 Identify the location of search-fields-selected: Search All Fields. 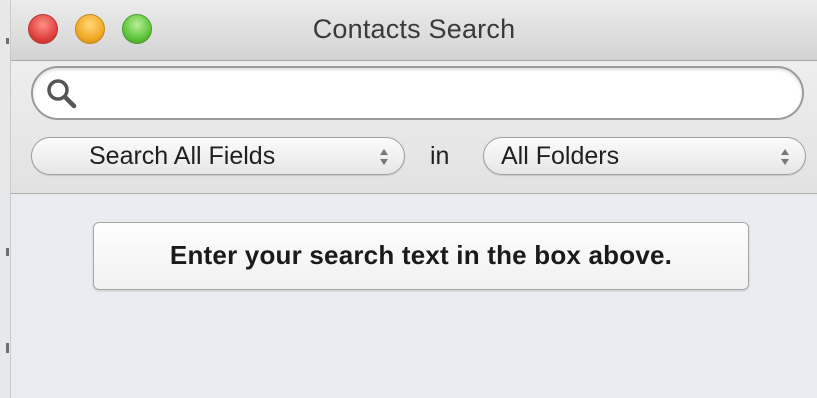
(182, 156).